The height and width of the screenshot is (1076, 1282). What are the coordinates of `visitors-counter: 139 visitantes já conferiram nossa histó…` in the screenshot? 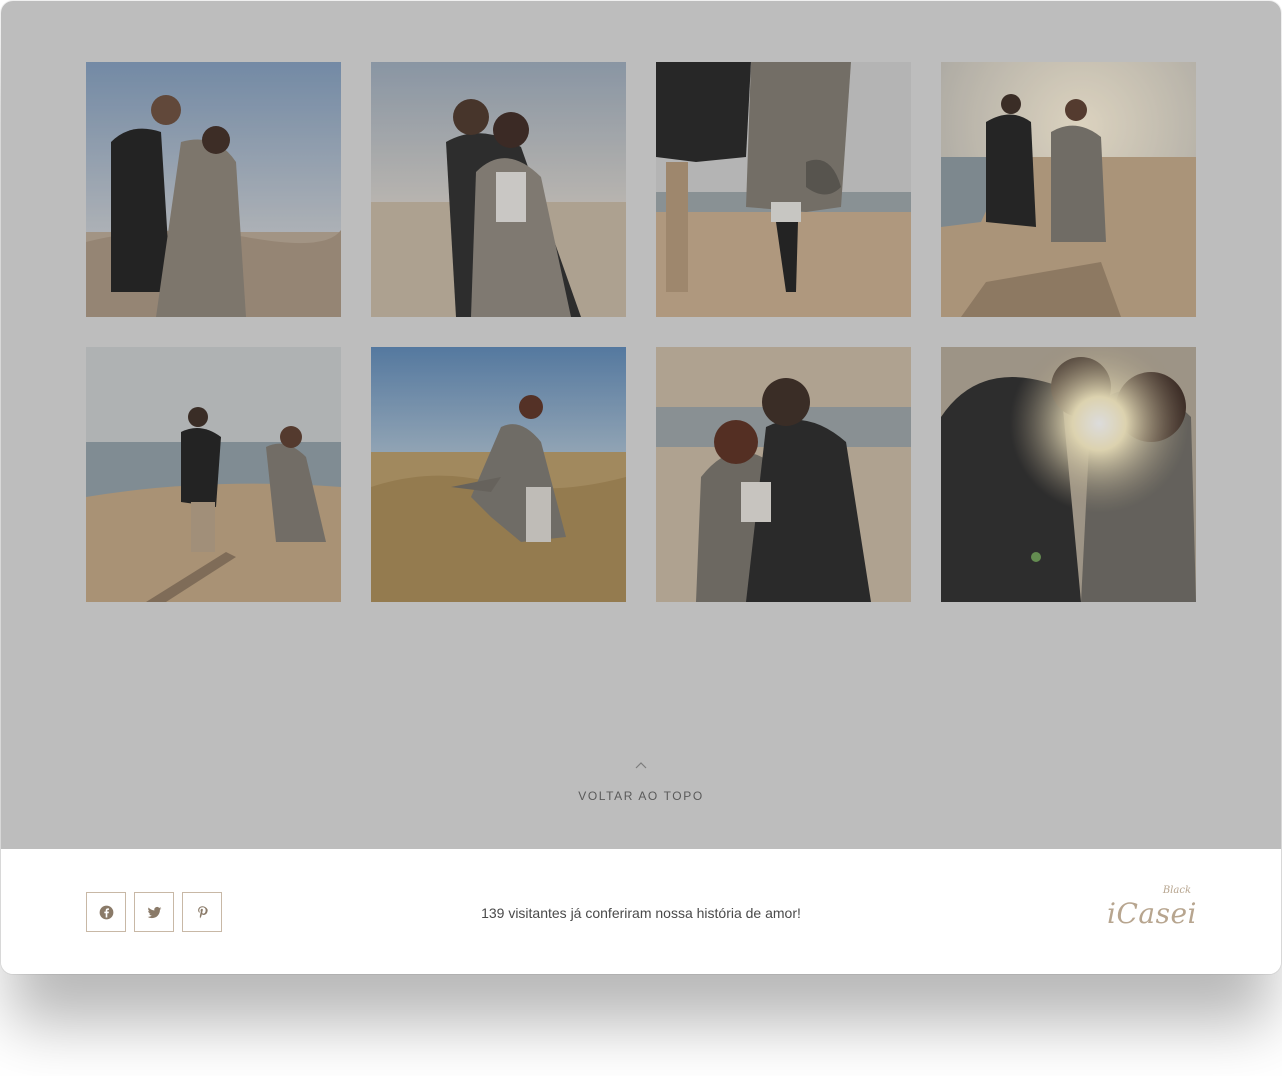 It's located at (641, 913).